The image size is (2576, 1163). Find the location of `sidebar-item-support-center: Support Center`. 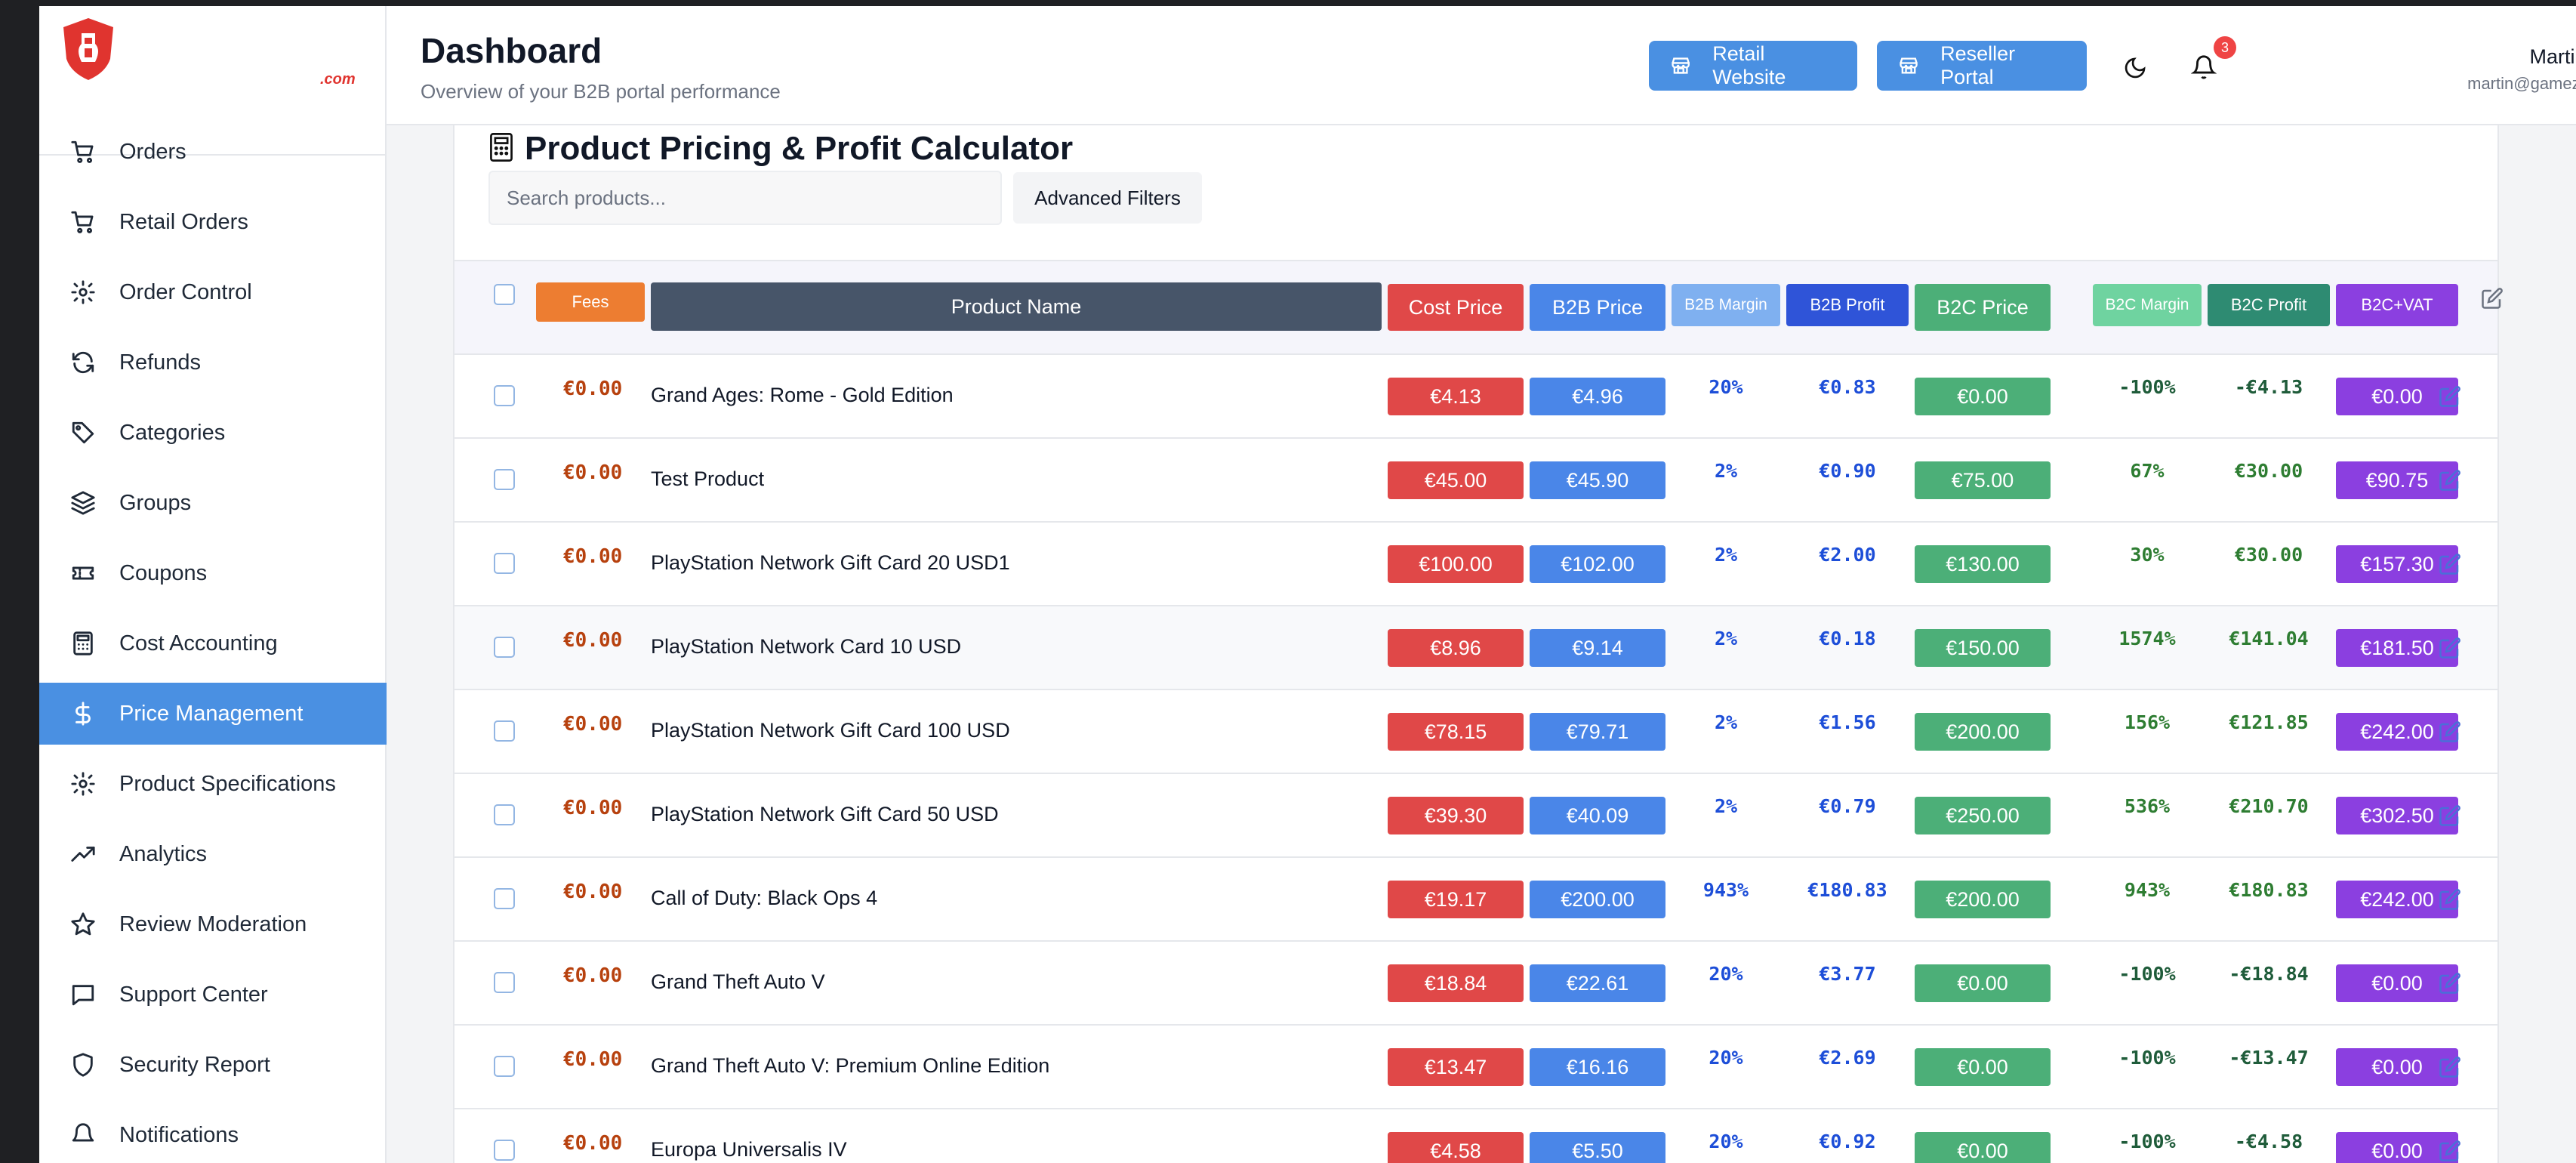

sidebar-item-support-center: Support Center is located at coordinates (213, 995).